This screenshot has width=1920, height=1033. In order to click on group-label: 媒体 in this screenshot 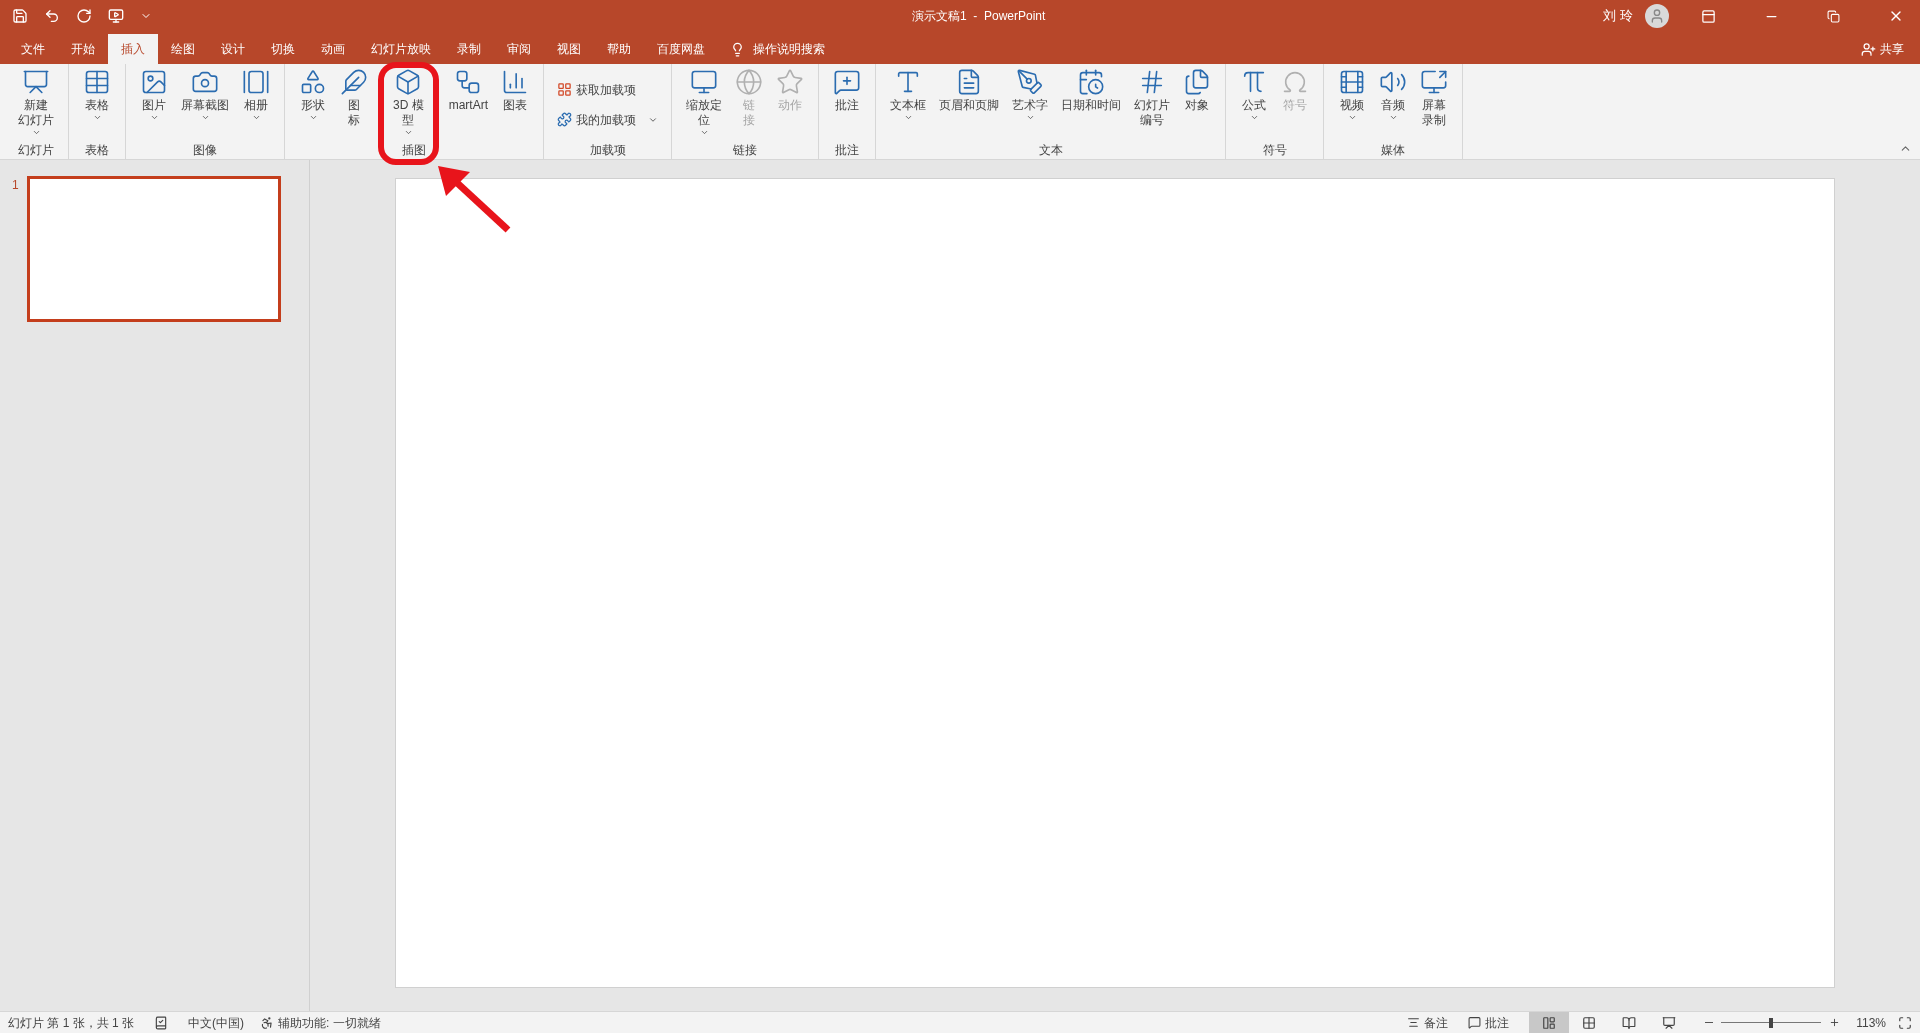, I will do `click(1393, 150)`.